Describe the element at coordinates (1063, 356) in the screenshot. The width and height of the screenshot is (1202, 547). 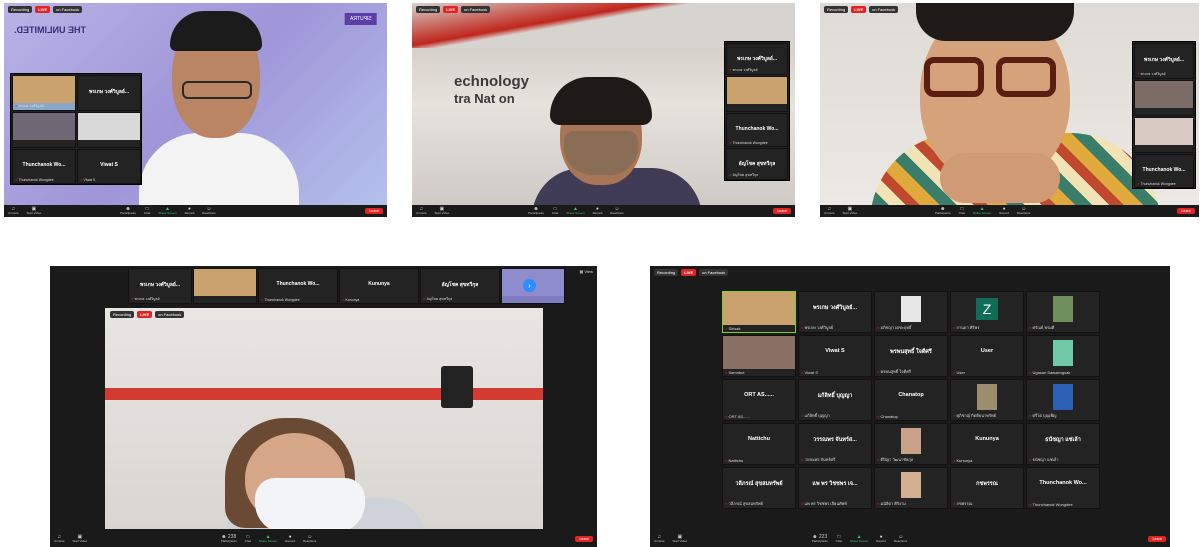
I see `participant-tile: Ugasan Sawaengsak` at that location.